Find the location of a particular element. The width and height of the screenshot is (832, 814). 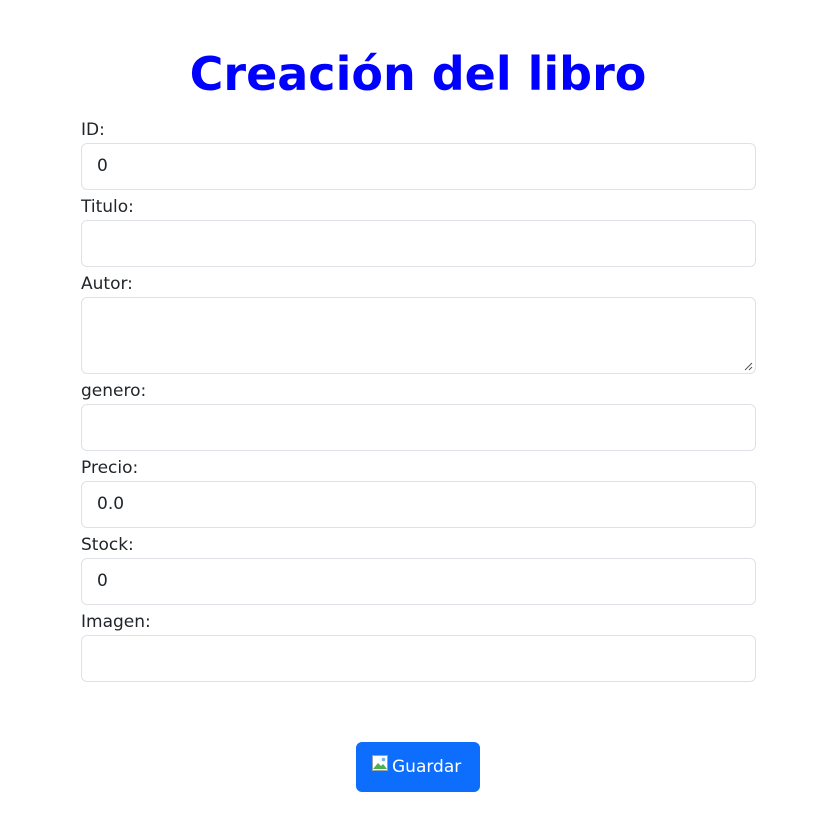

id-input: 0 is located at coordinates (418, 166).